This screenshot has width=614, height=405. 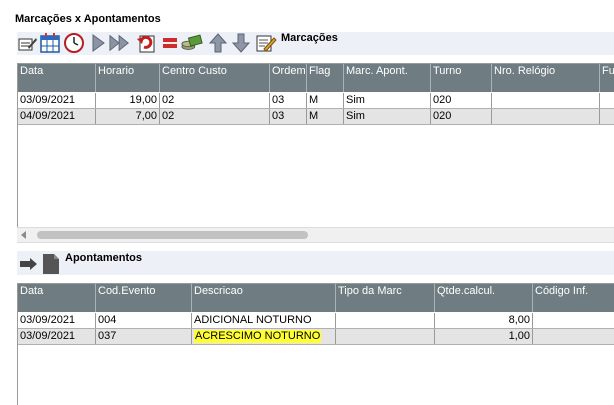 What do you see at coordinates (241, 43) in the screenshot?
I see `arrow-down-icon` at bounding box center [241, 43].